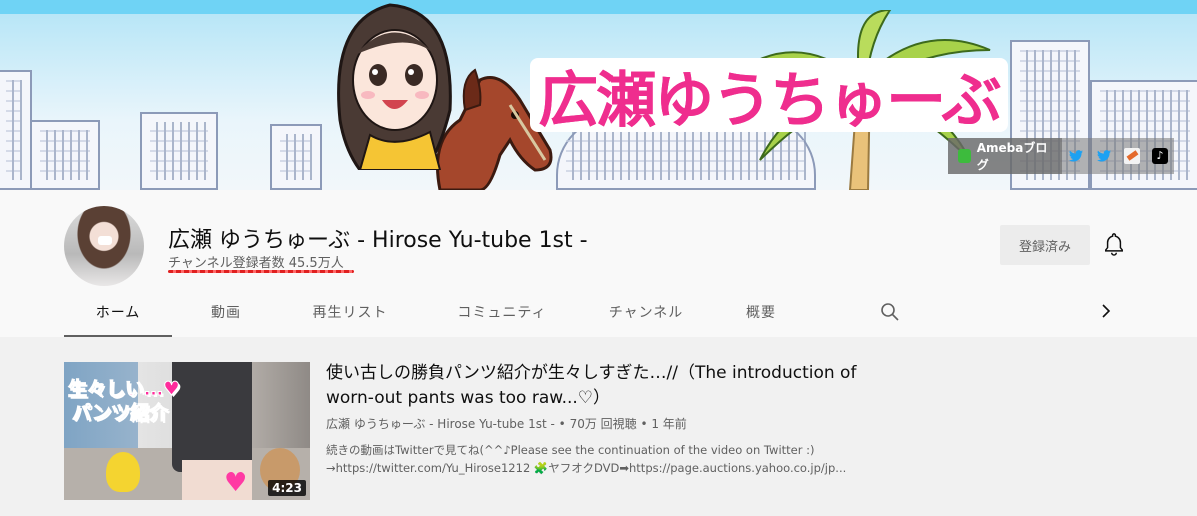 Image resolution: width=1197 pixels, height=516 pixels. Describe the element at coordinates (1045, 245) in the screenshot. I see `subscribed-button: 登録済み` at that location.